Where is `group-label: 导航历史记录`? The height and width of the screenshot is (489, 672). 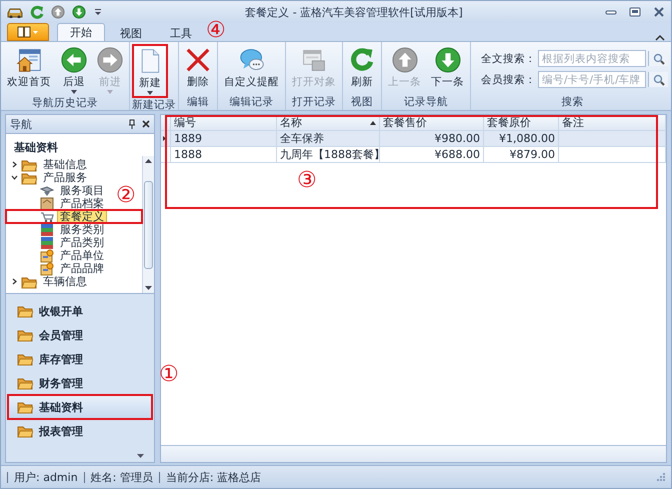 group-label: 导航历史记录 is located at coordinates (65, 103).